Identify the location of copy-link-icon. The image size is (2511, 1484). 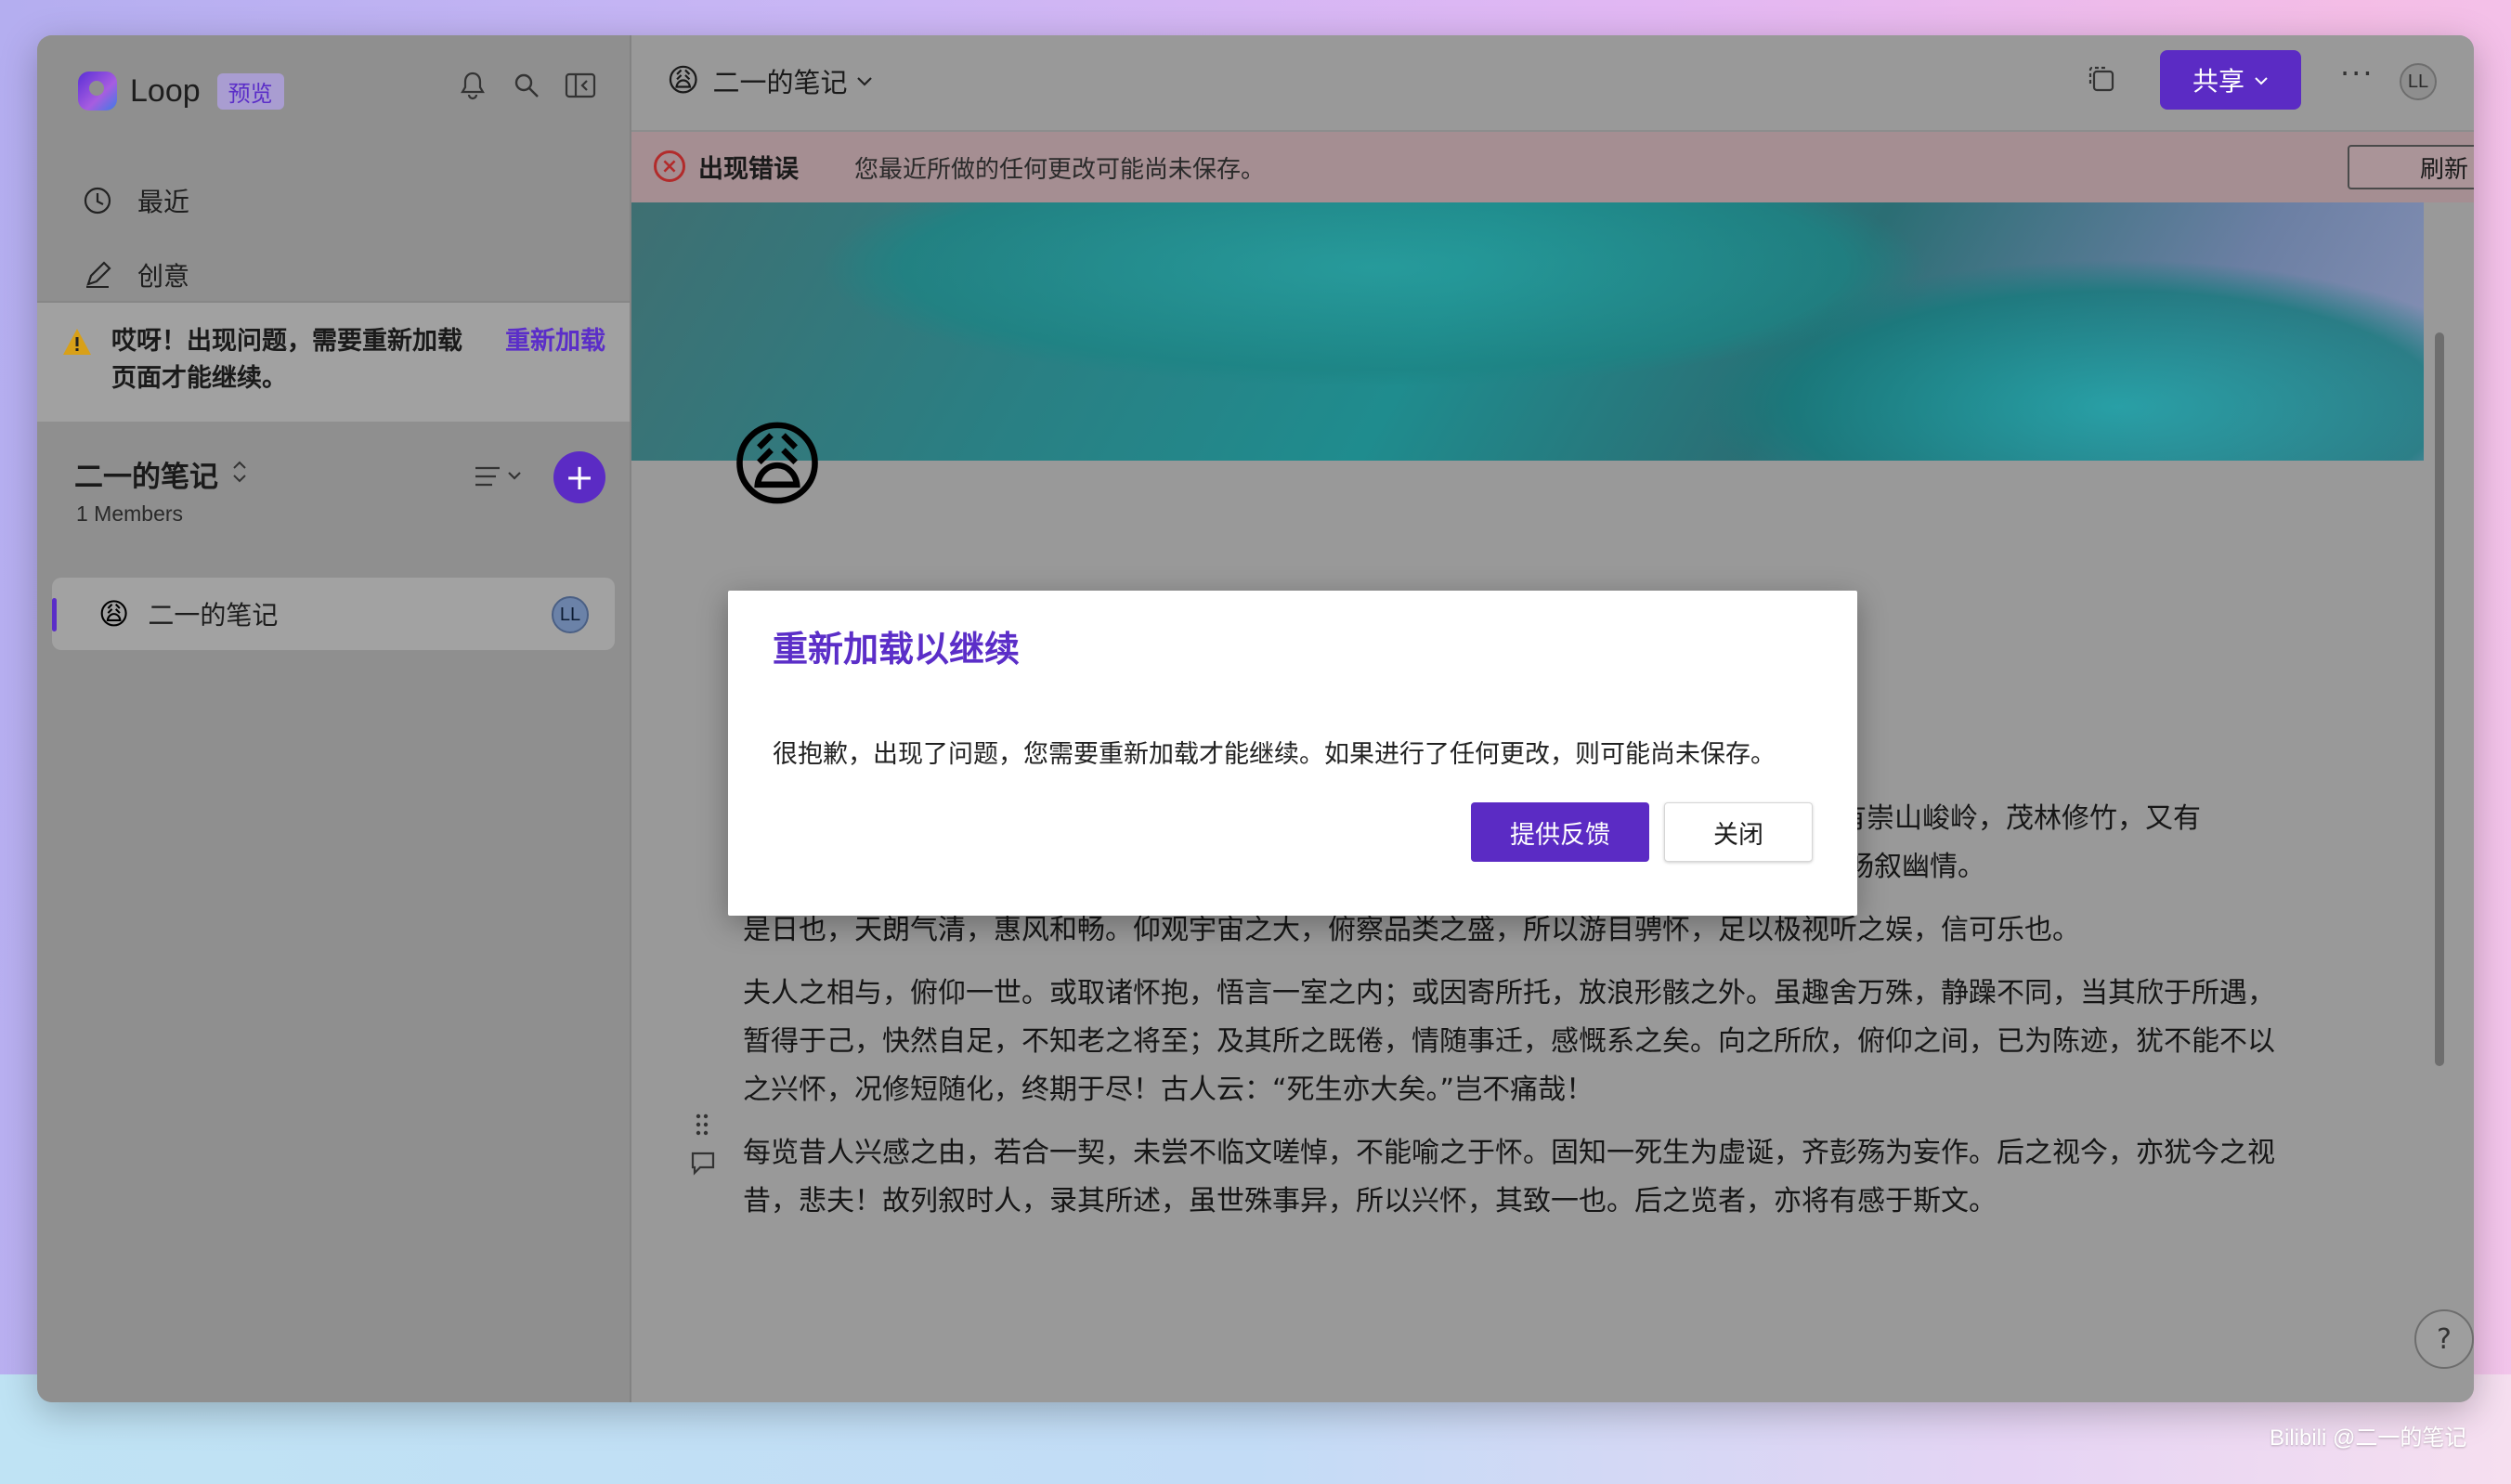
(2101, 83).